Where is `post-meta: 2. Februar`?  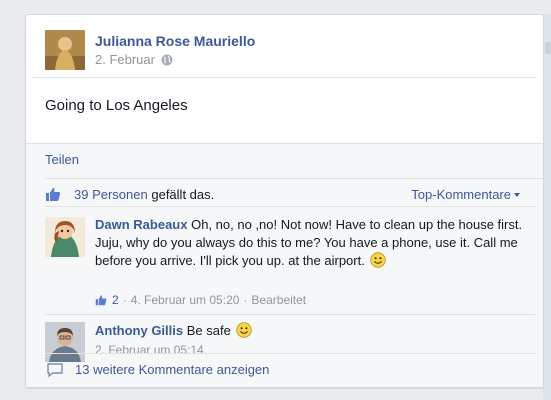
post-meta: 2. Februar is located at coordinates (134, 59).